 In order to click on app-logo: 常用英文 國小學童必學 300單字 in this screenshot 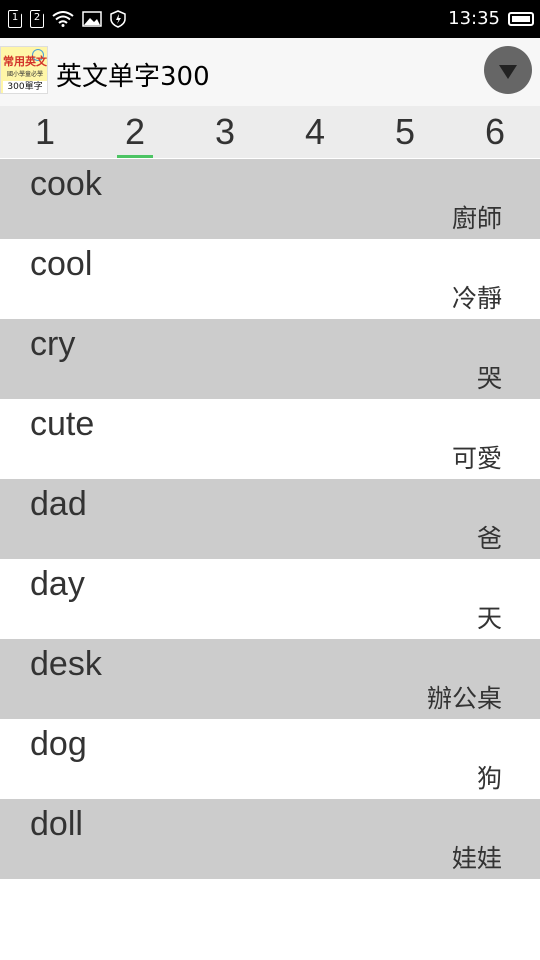, I will do `click(24, 70)`.